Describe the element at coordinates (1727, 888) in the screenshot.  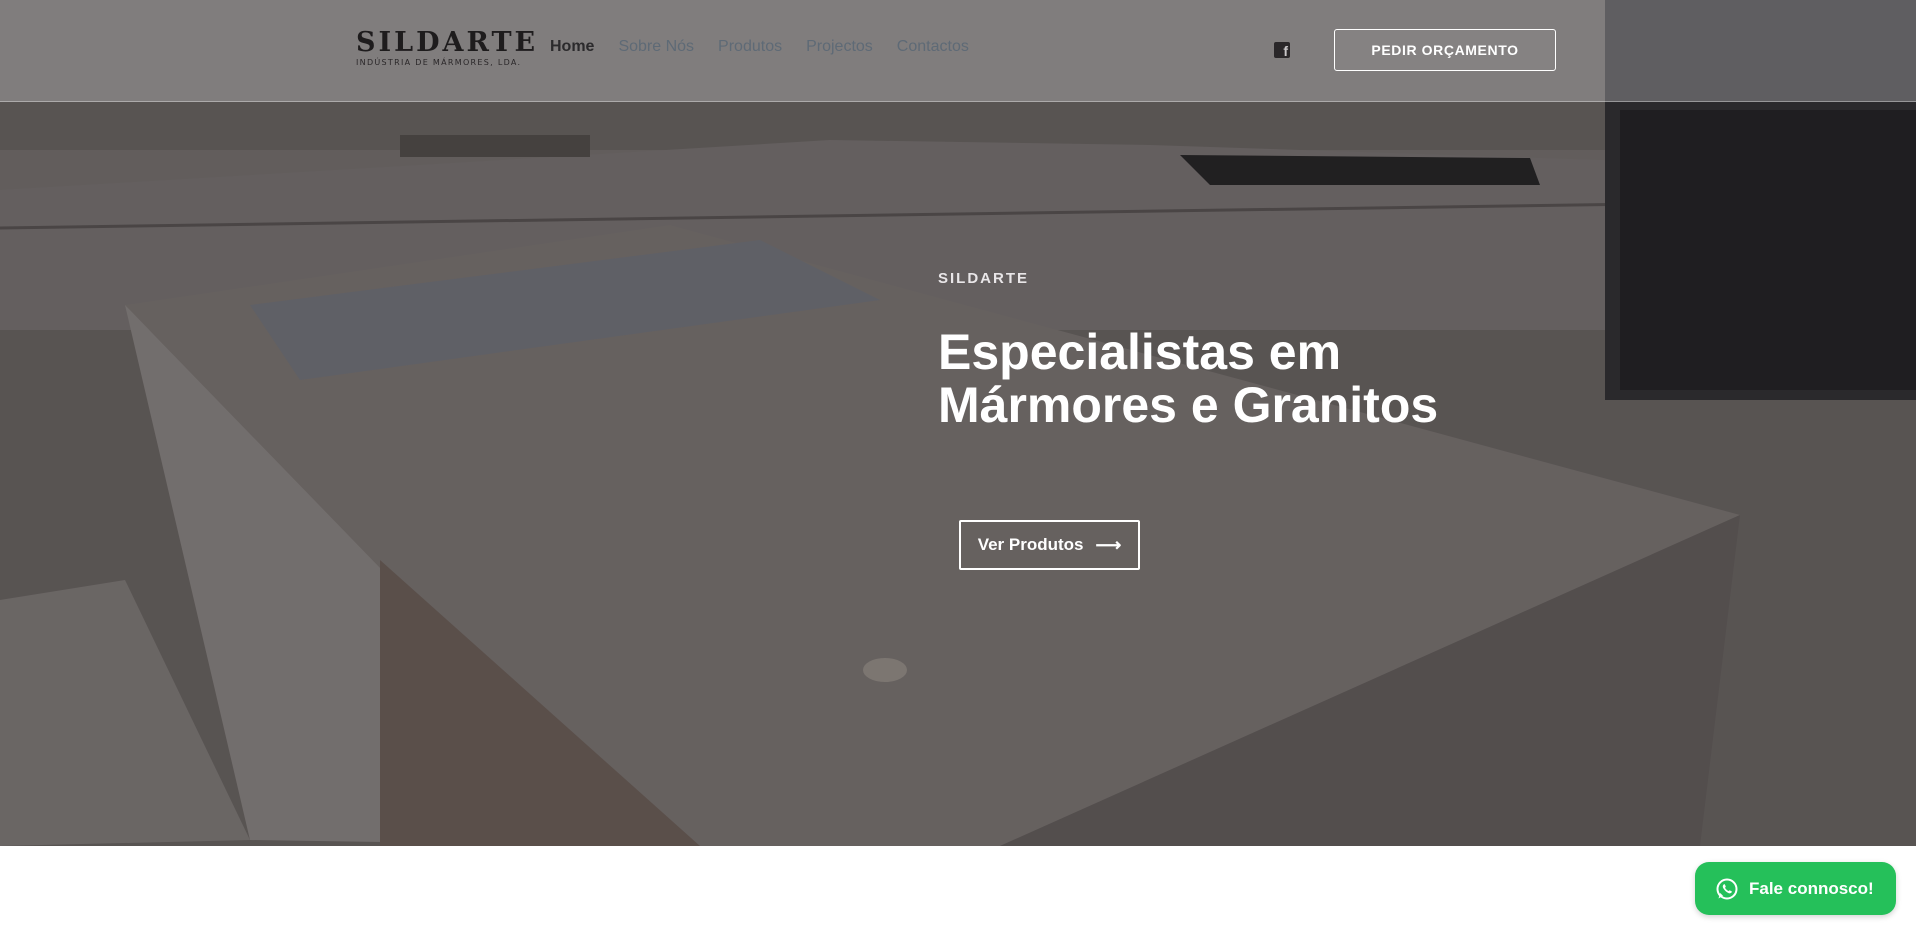
I see `whatsapp-icon` at that location.